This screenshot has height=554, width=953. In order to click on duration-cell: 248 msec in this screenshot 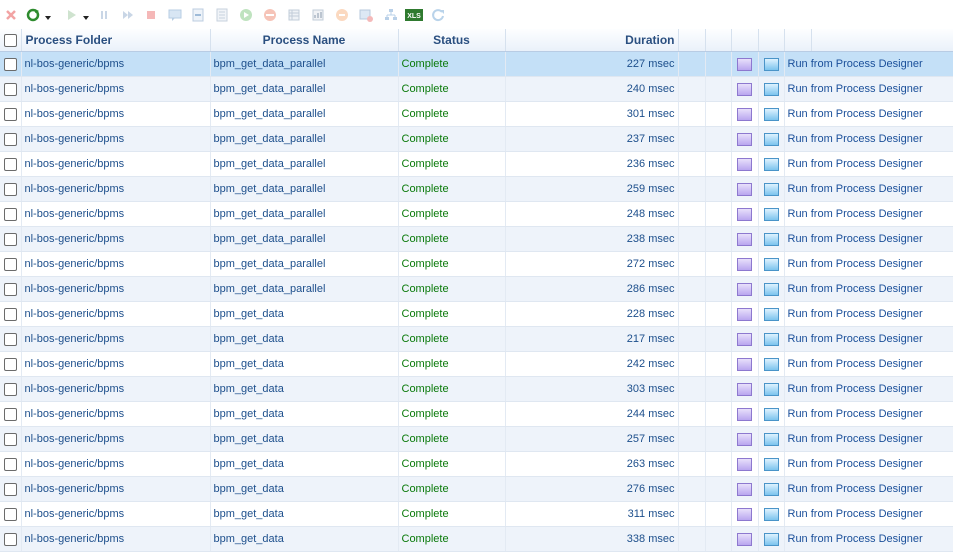, I will do `click(592, 214)`.